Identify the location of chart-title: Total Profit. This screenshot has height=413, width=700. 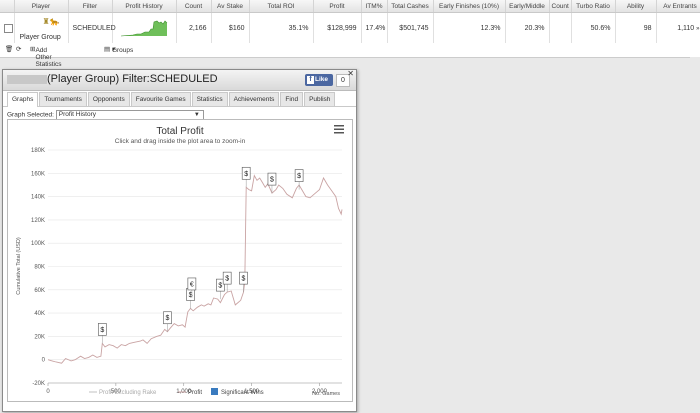
(179, 131).